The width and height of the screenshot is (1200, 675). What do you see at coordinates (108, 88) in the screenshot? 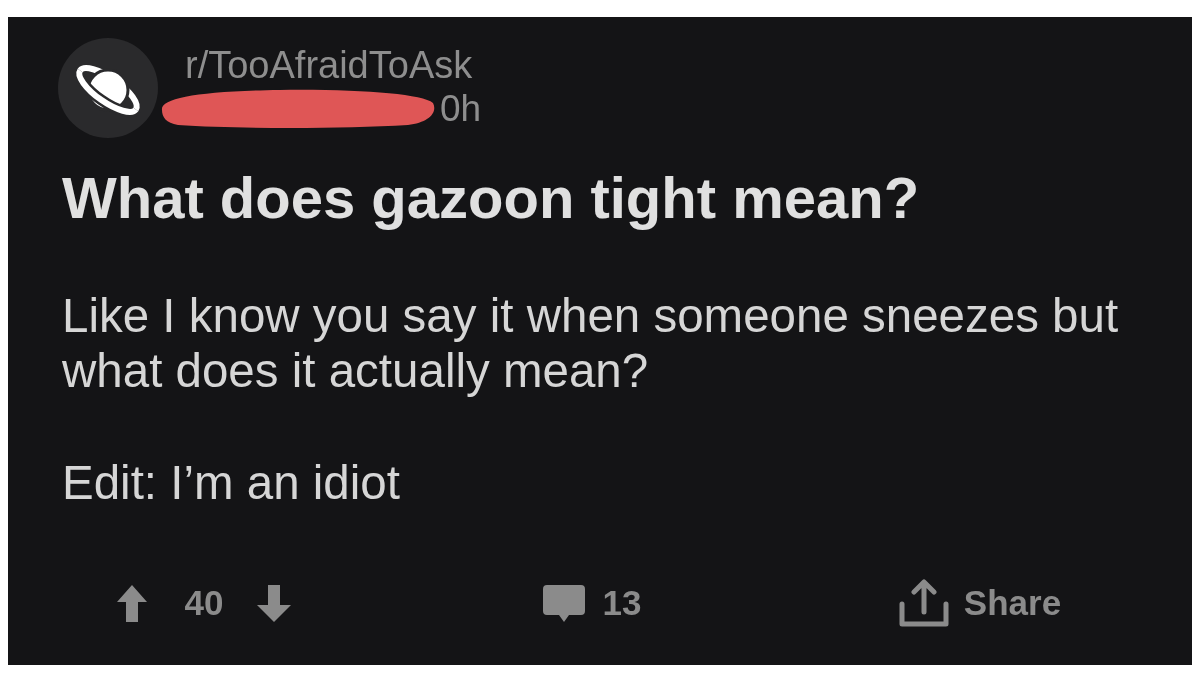
I see `planet-icon` at bounding box center [108, 88].